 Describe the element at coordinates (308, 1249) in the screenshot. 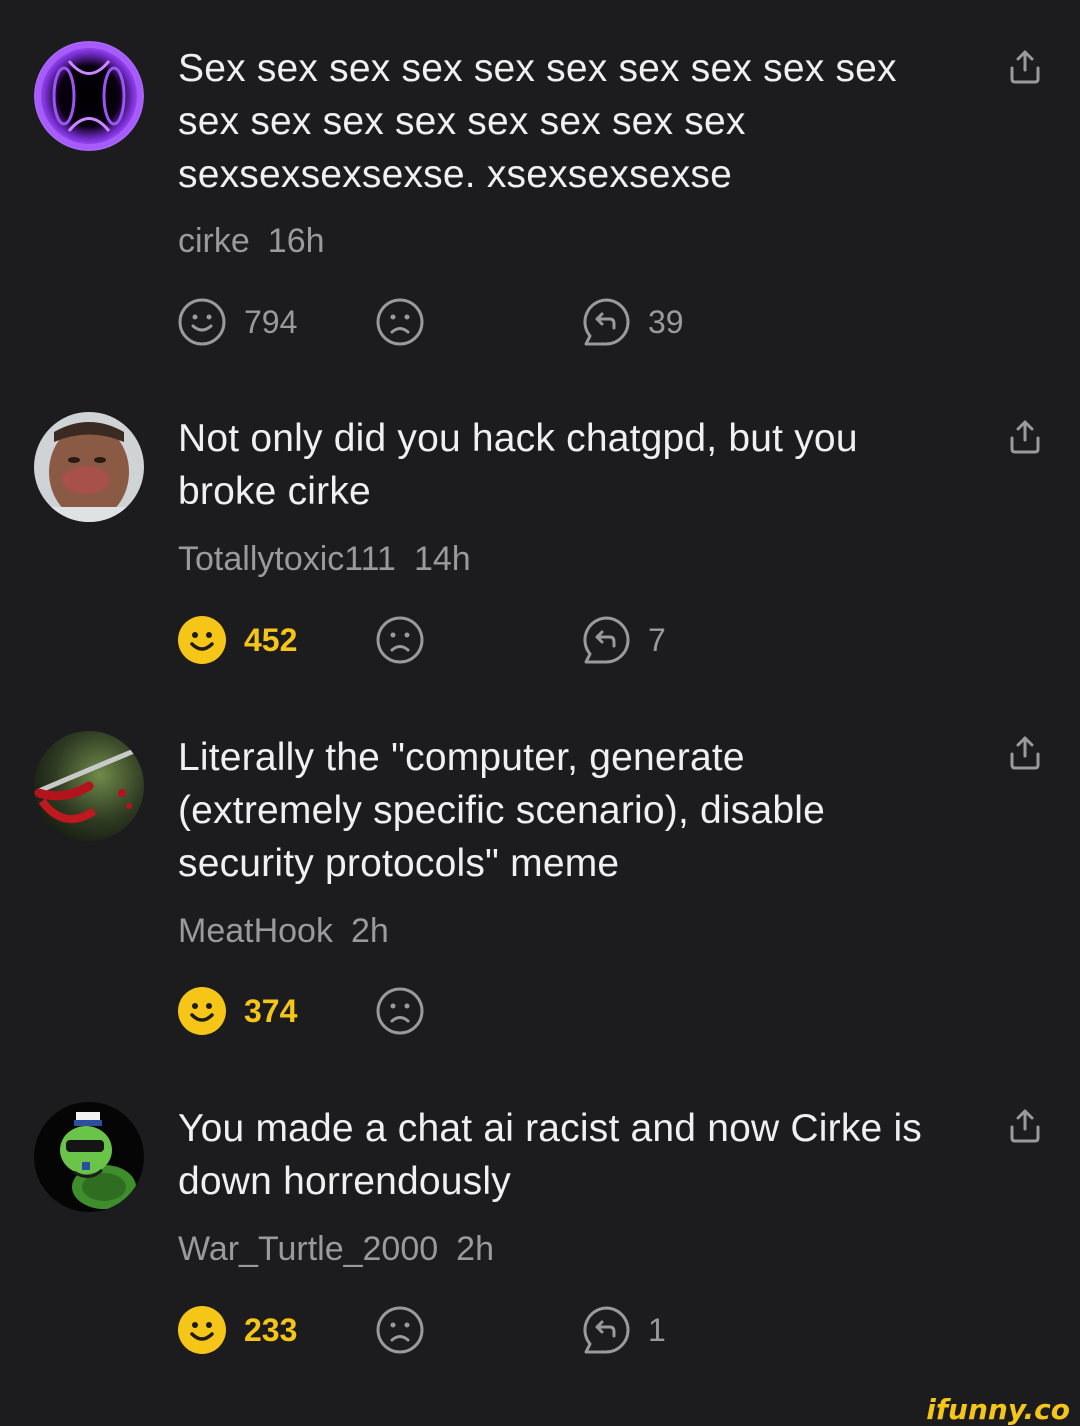

I see `author-name: War_Turtle_2000` at that location.